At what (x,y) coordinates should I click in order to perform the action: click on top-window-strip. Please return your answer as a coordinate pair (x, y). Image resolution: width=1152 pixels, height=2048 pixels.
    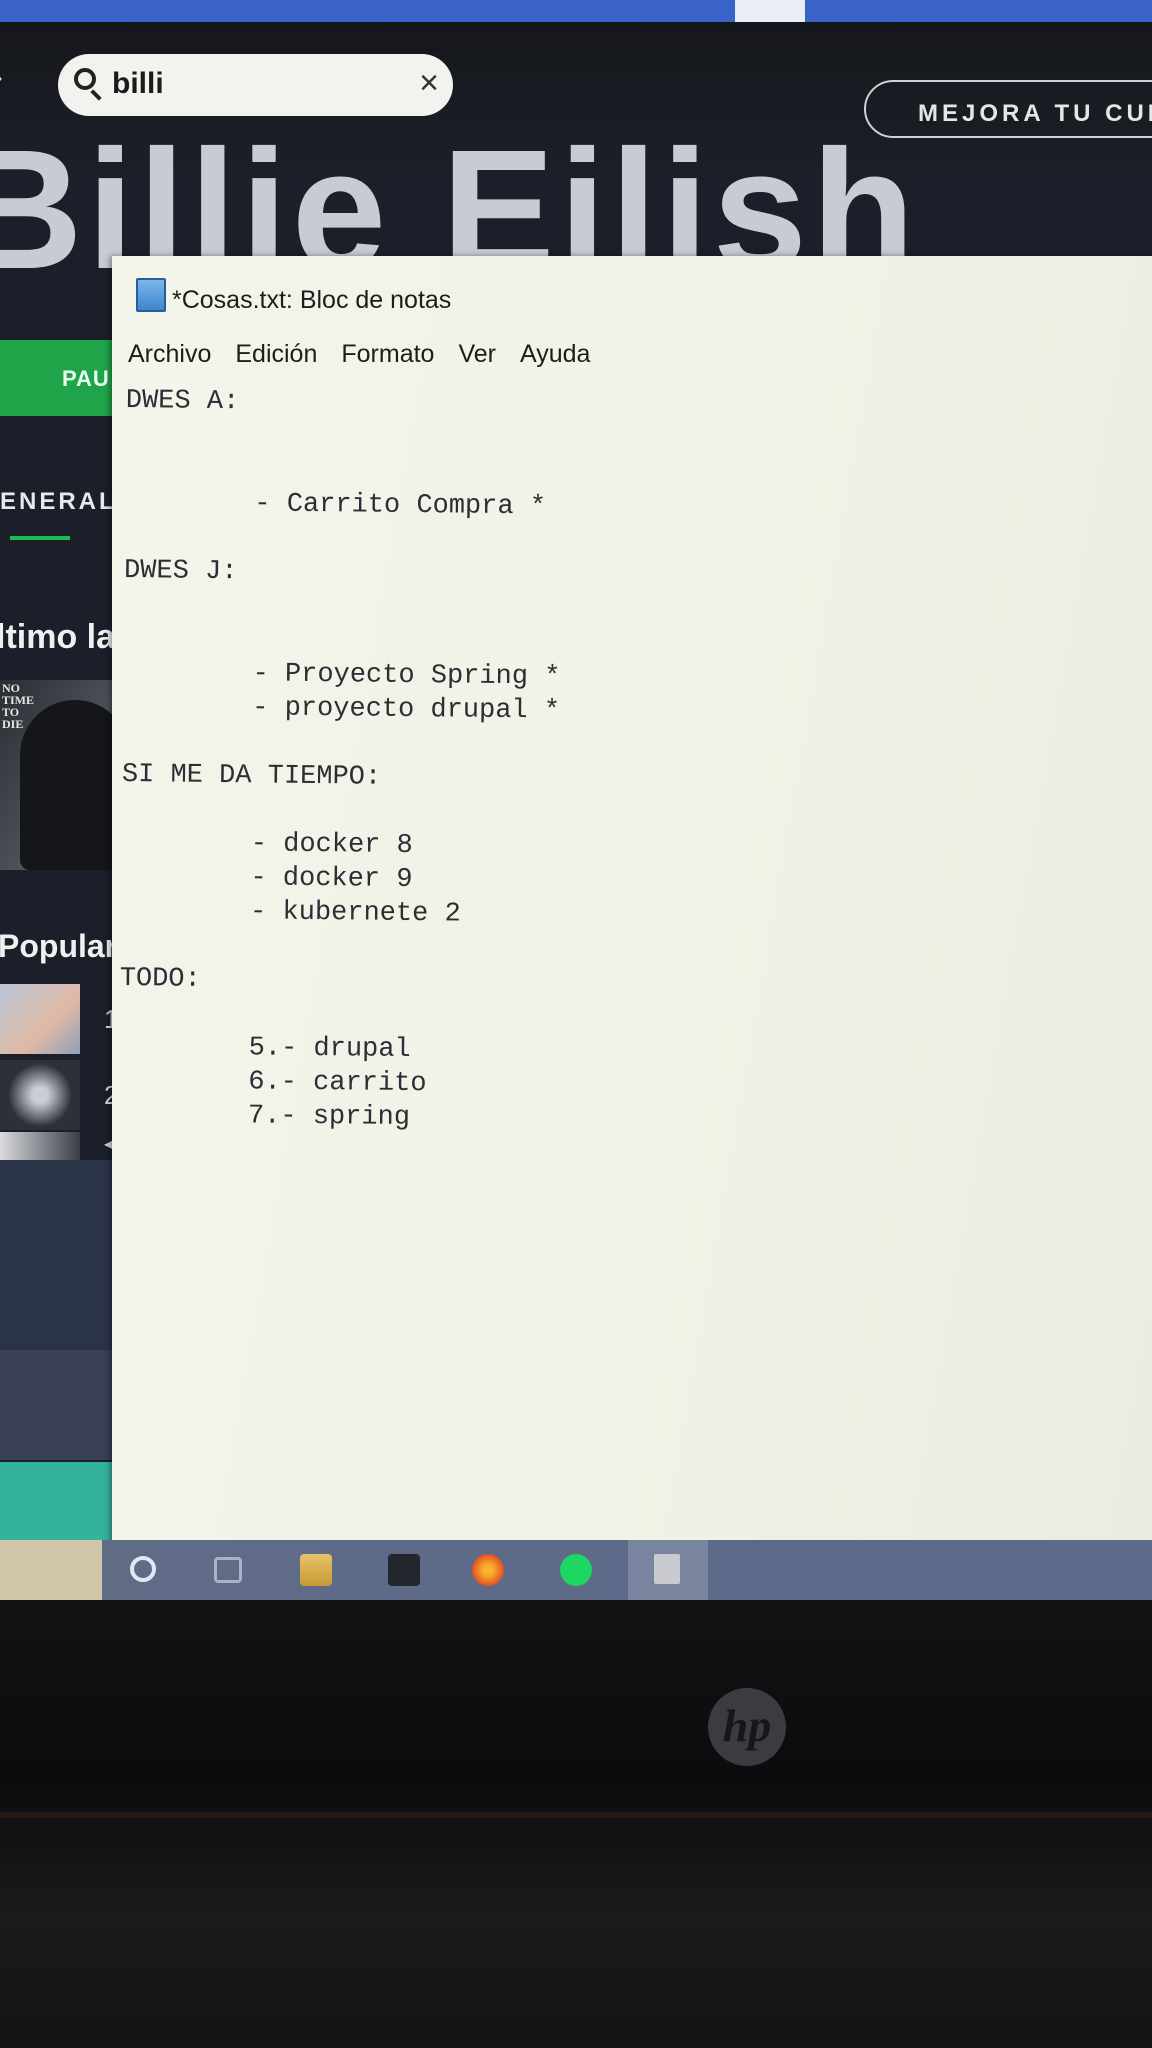
    Looking at the image, I should click on (576, 11).